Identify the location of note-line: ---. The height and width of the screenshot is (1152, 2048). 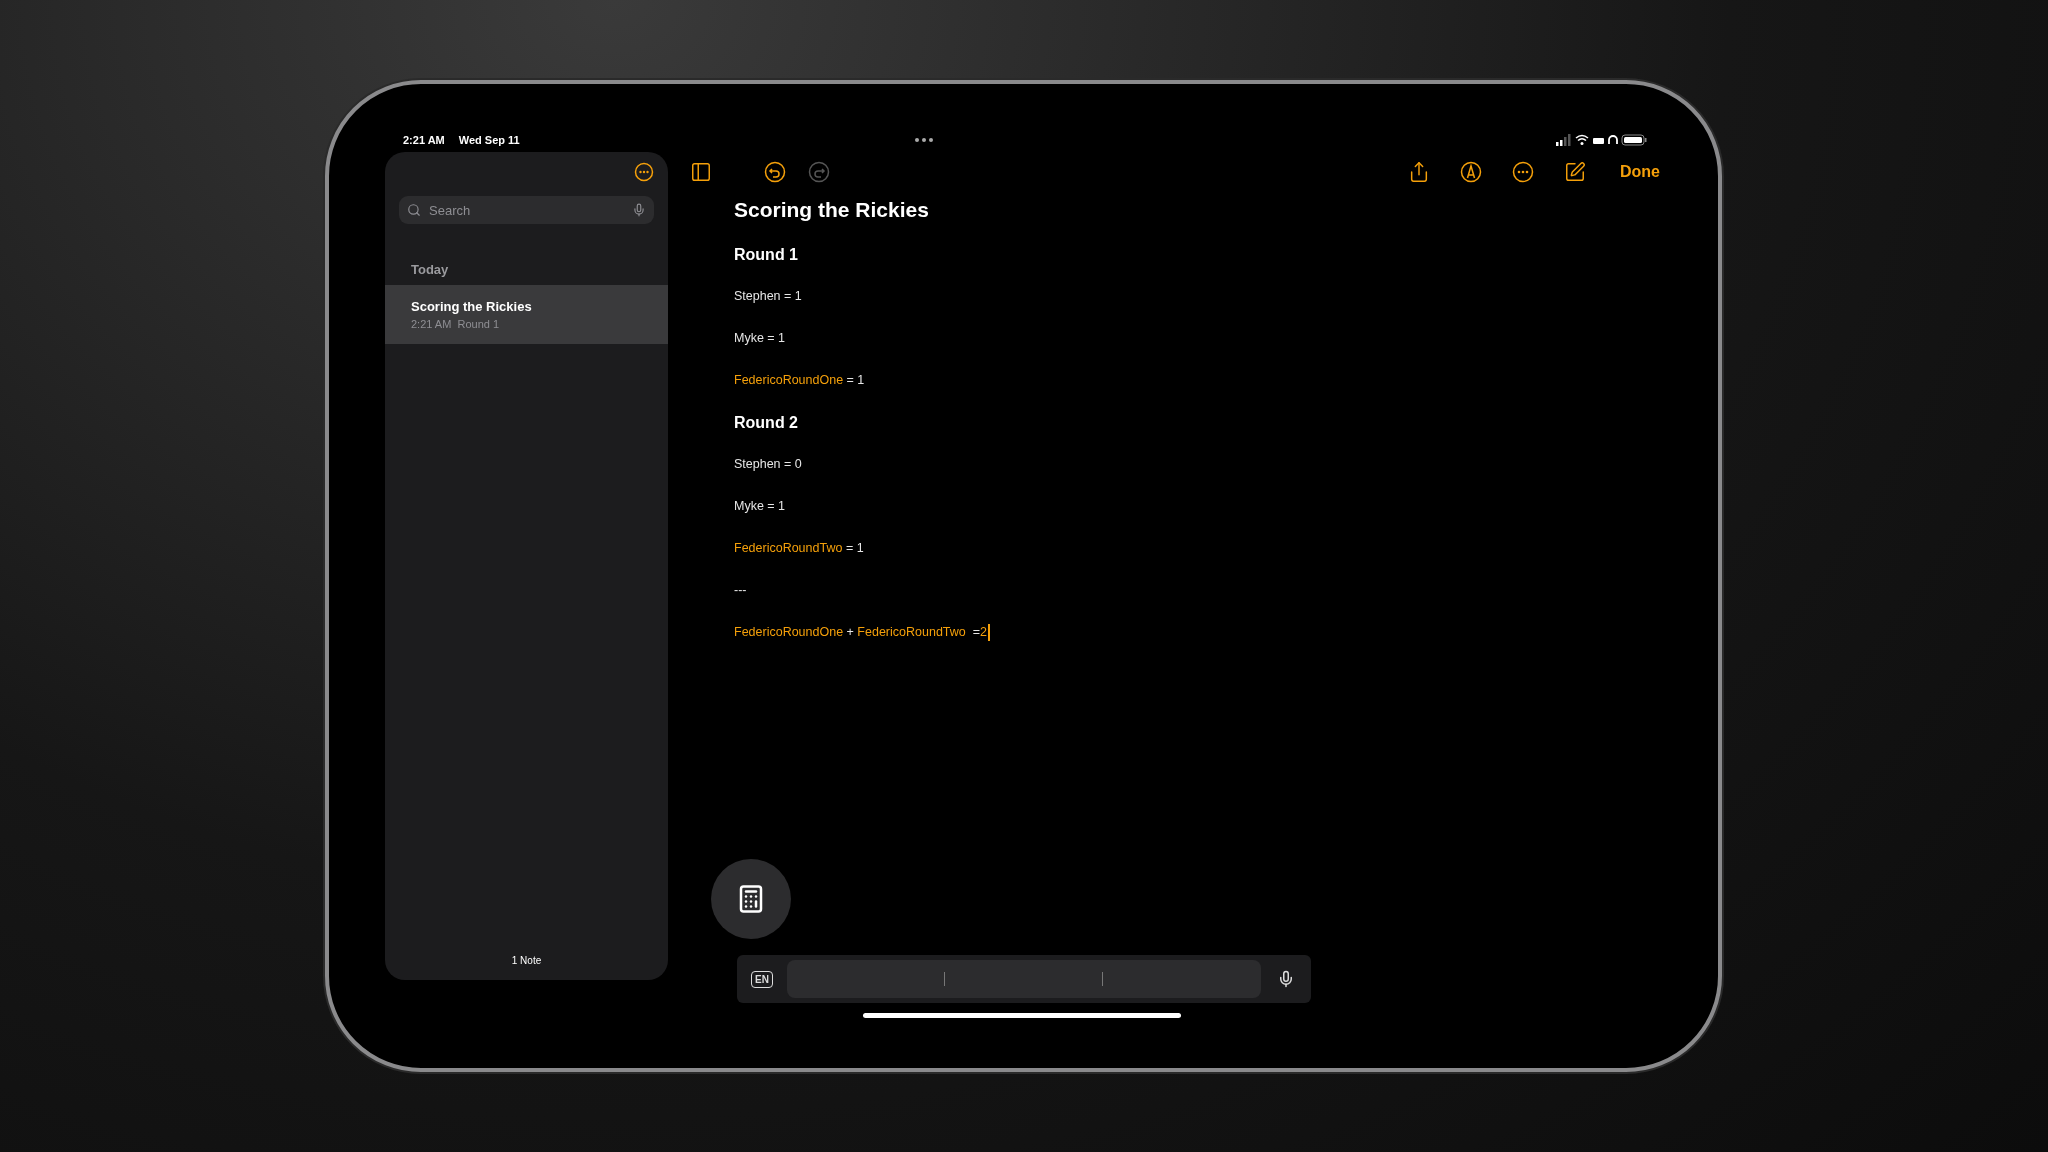
(741, 590).